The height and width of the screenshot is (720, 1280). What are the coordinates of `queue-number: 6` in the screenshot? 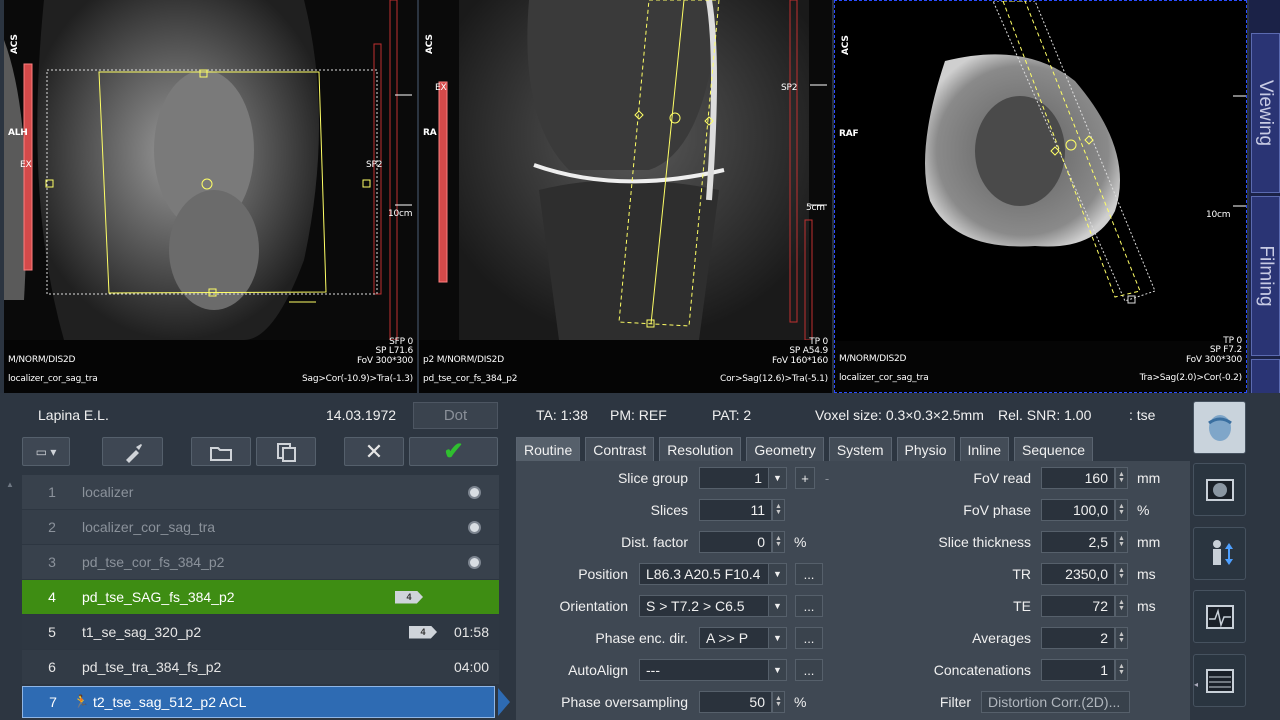 It's located at (52, 667).